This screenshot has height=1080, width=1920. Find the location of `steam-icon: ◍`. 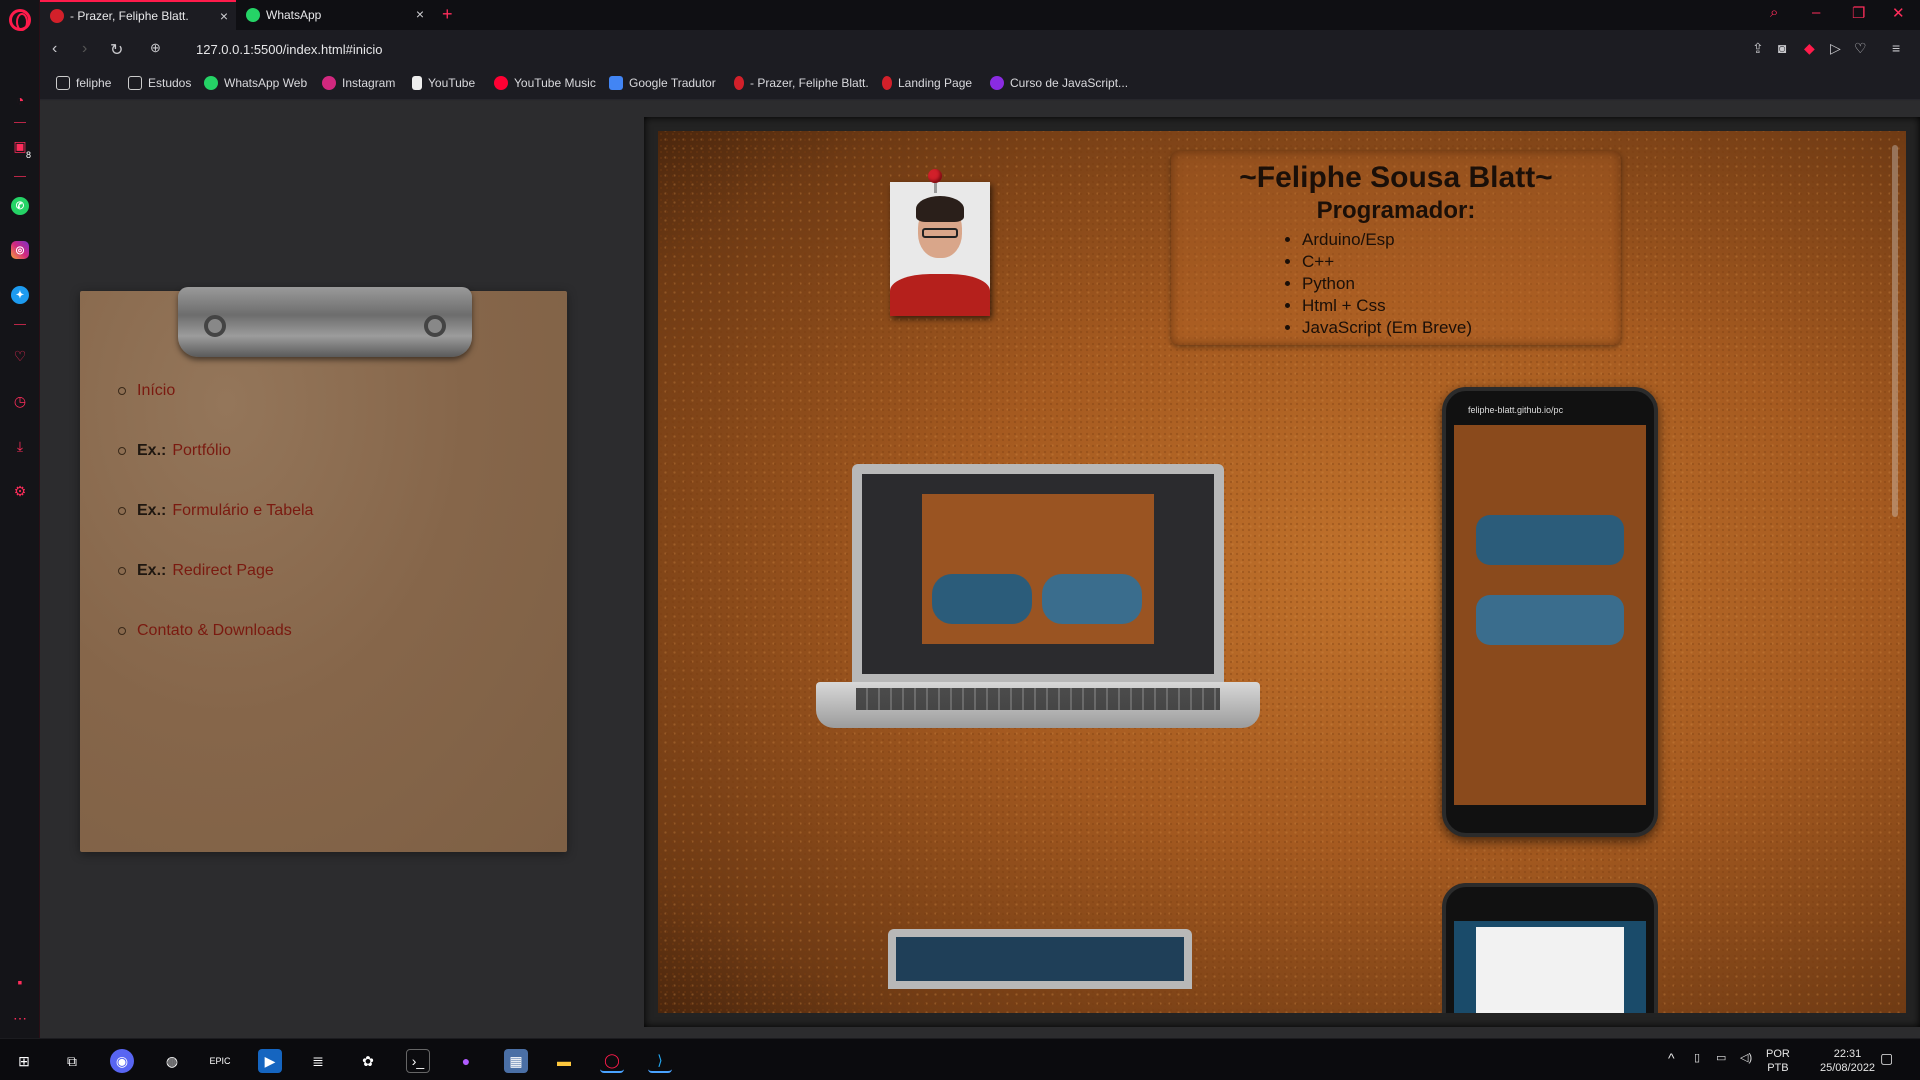

steam-icon: ◍ is located at coordinates (172, 1061).